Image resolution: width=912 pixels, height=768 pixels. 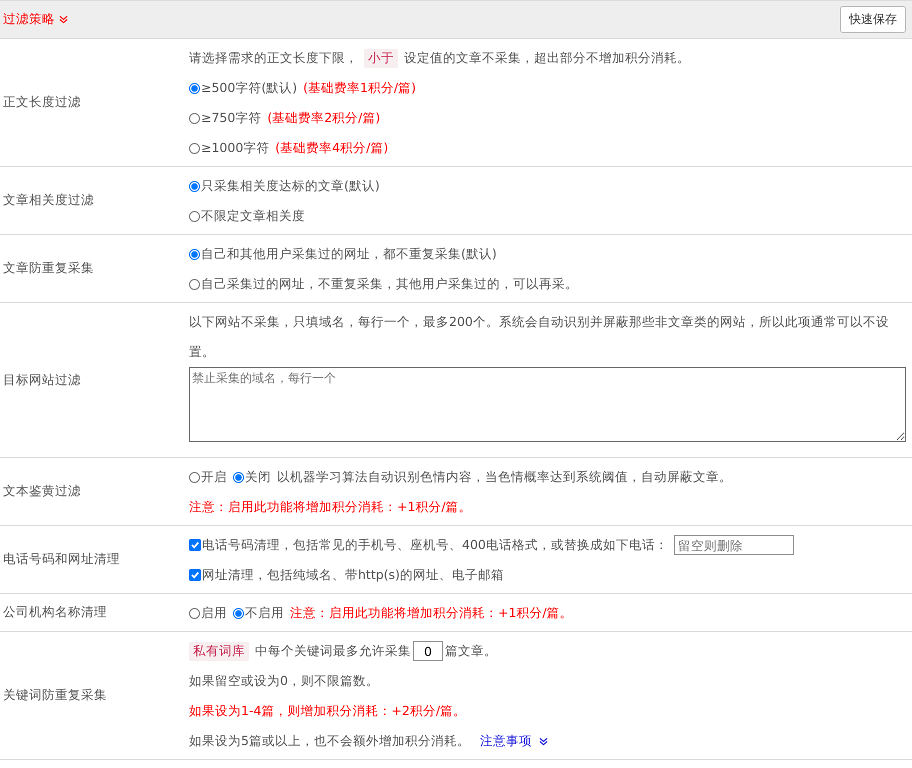 I want to click on domain-textarea: 禁止采集的域名，每行一个, so click(x=547, y=404).